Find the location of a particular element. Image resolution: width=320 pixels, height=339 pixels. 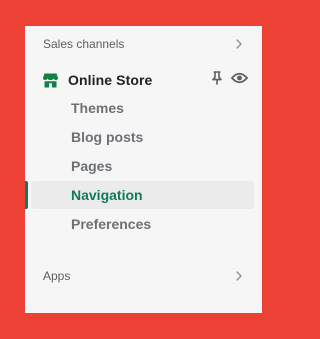

nav-item-preferences: Preferences is located at coordinates (142, 224).